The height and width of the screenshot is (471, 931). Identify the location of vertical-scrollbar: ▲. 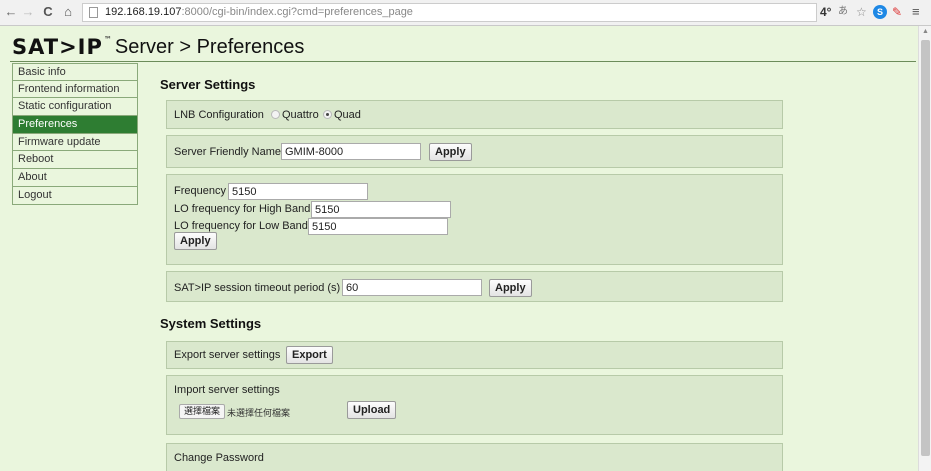
(924, 248).